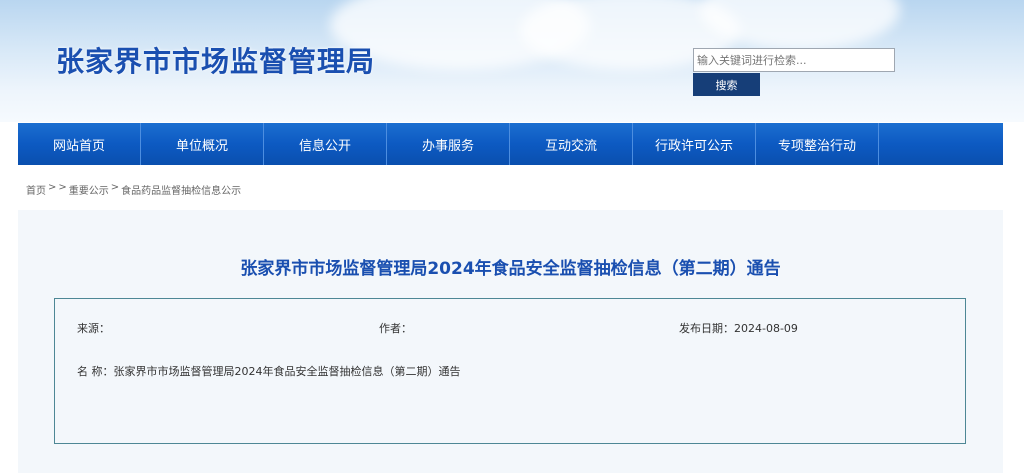 The width and height of the screenshot is (1024, 473). I want to click on publish-date-meta: 发布日期：2024-08-09, so click(738, 328).